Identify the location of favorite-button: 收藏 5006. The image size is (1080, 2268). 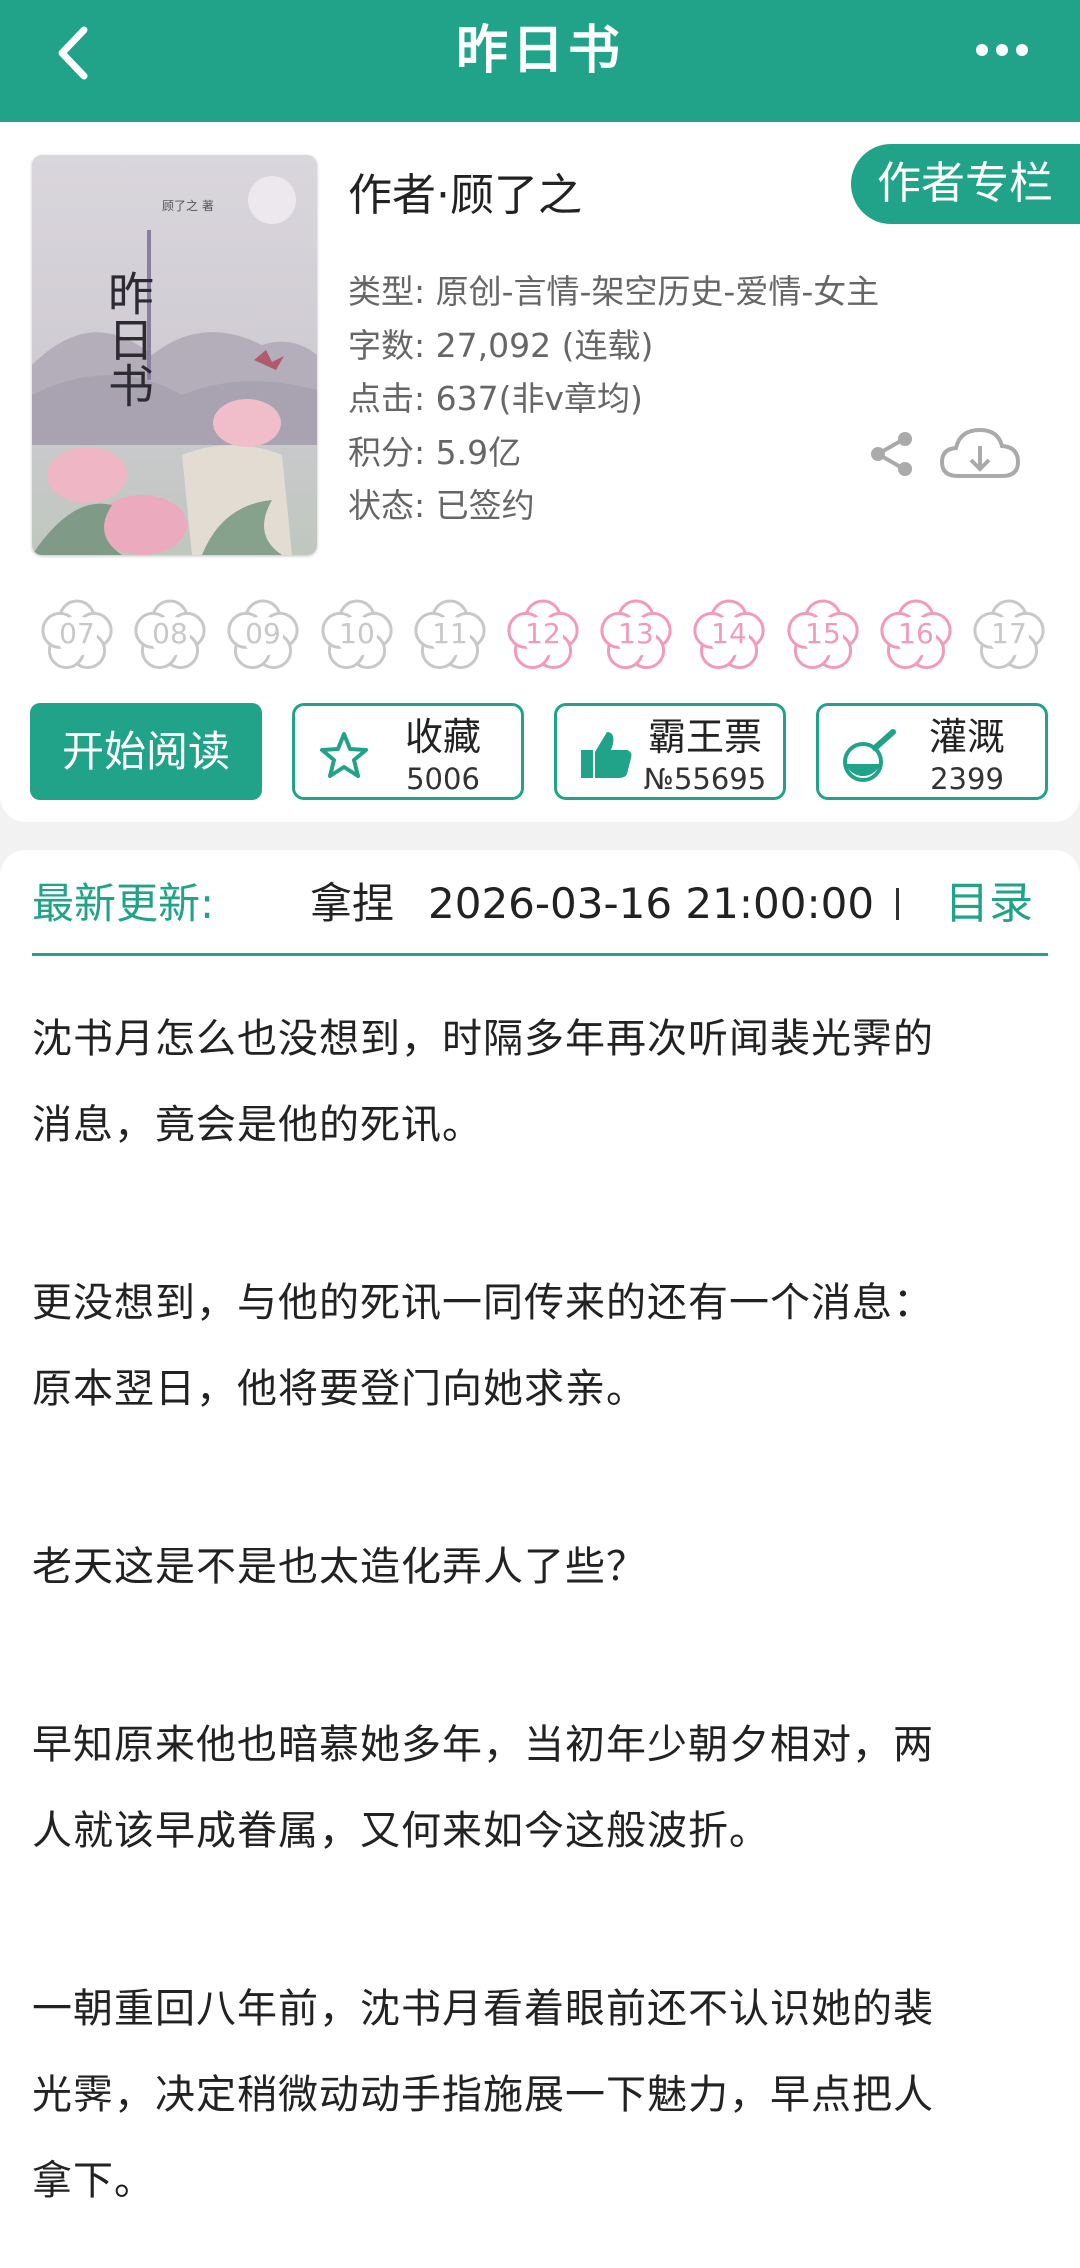
(408, 751).